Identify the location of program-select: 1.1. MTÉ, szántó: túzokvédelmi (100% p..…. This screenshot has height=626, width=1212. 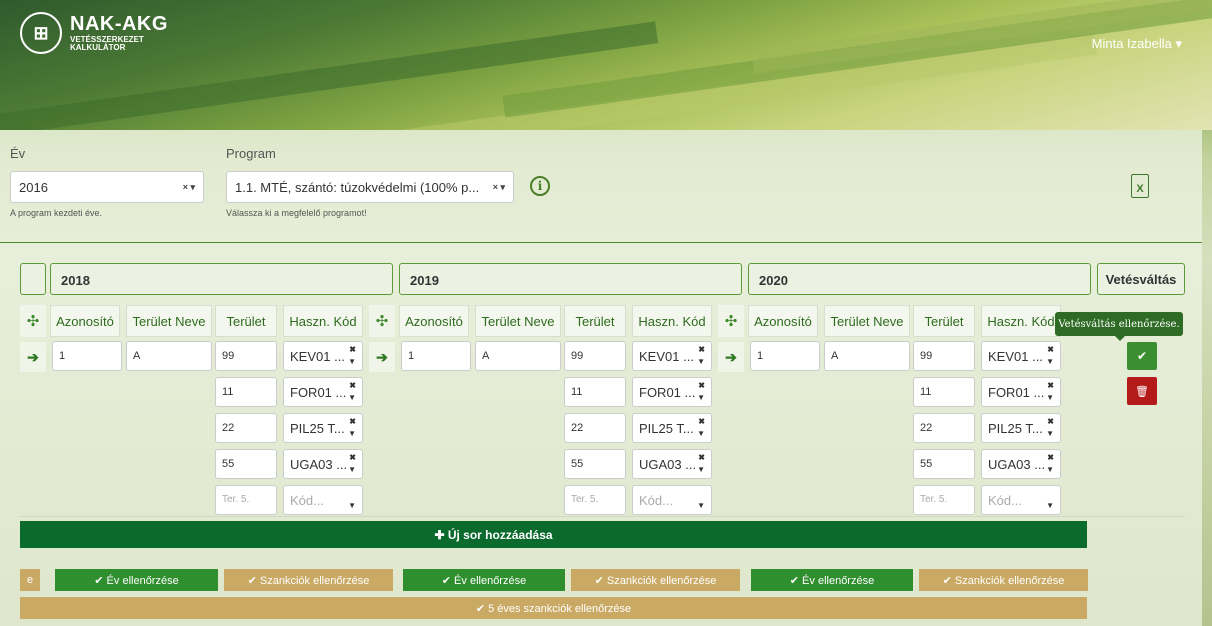
(370, 187).